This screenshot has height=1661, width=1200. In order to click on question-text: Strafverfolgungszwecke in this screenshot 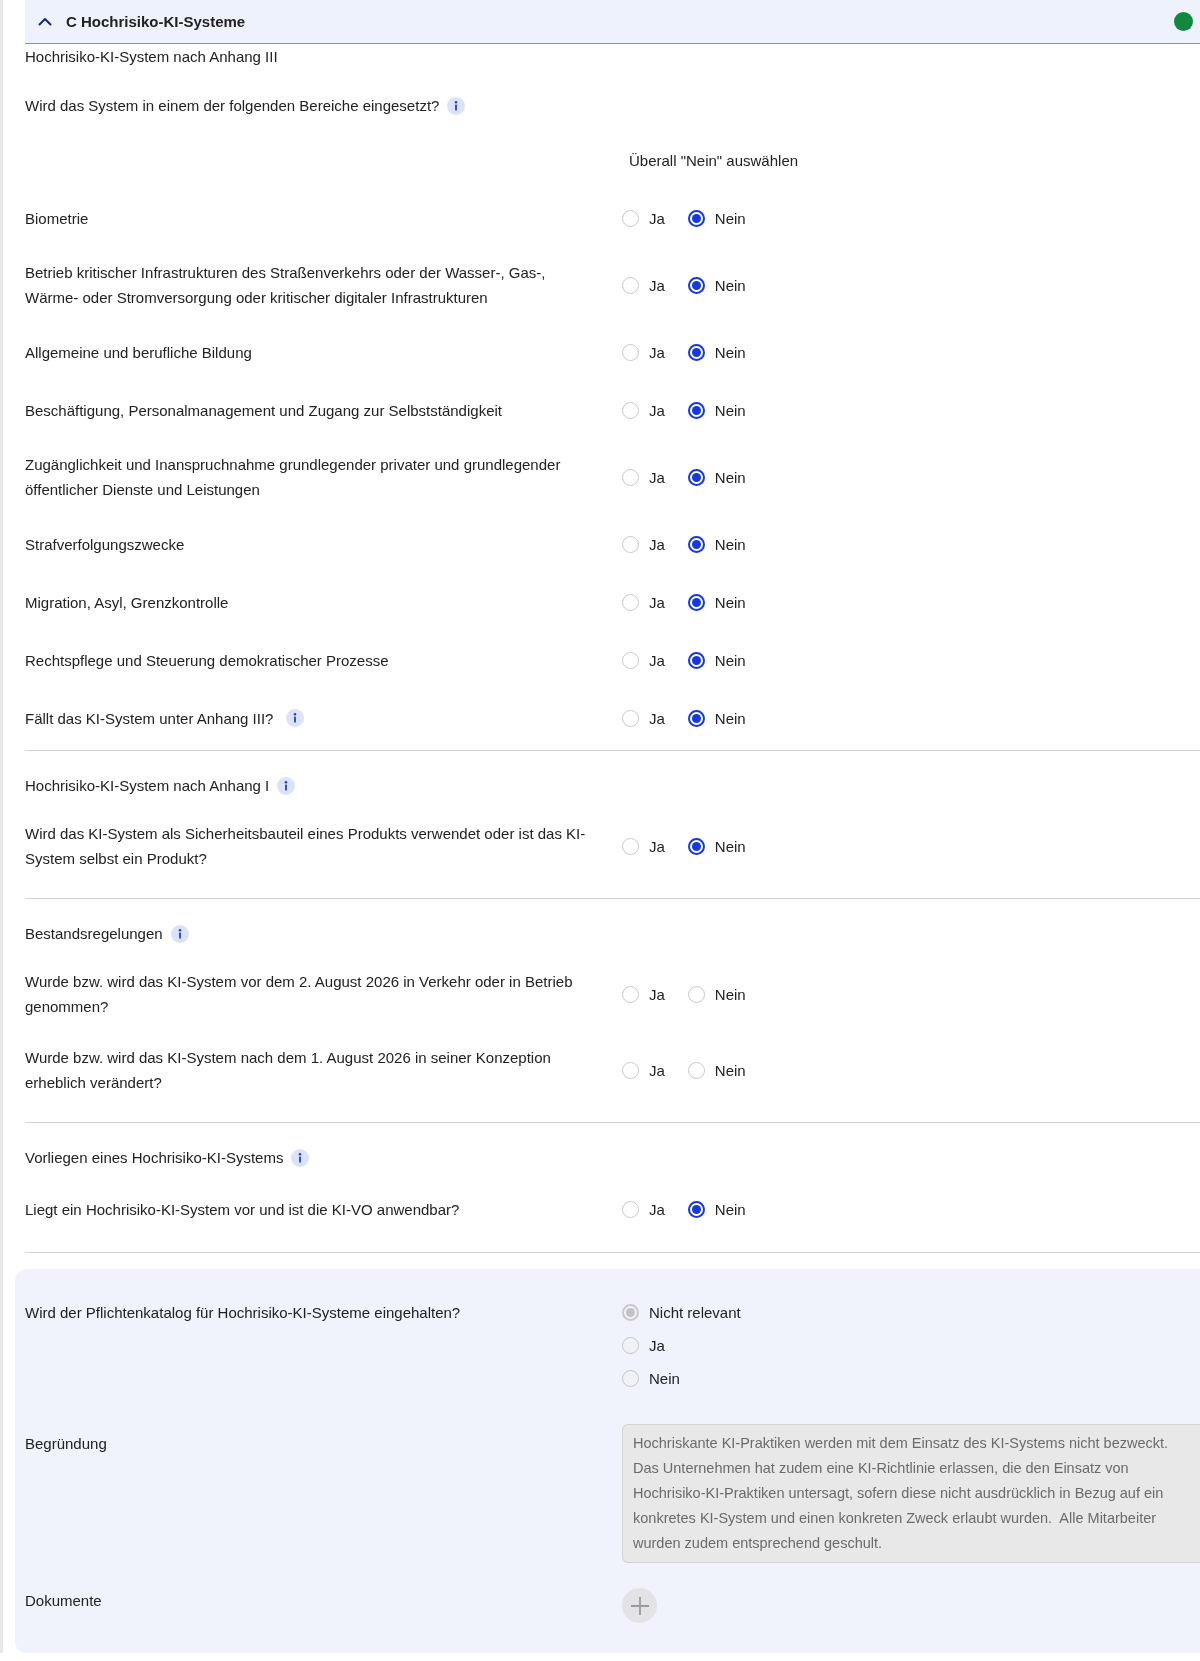, I will do `click(105, 544)`.